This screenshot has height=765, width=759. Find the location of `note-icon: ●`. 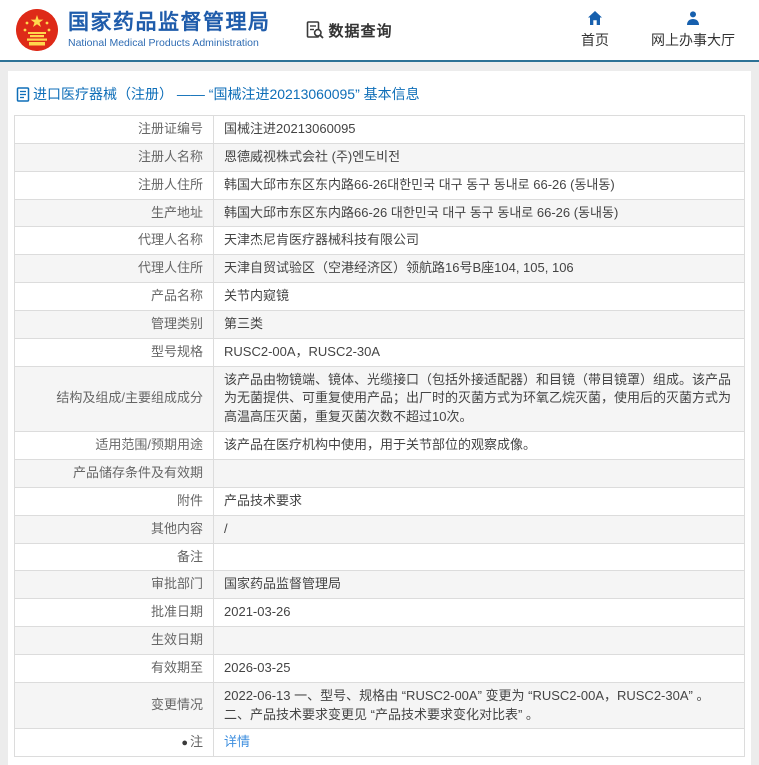

note-icon: ● is located at coordinates (184, 743).